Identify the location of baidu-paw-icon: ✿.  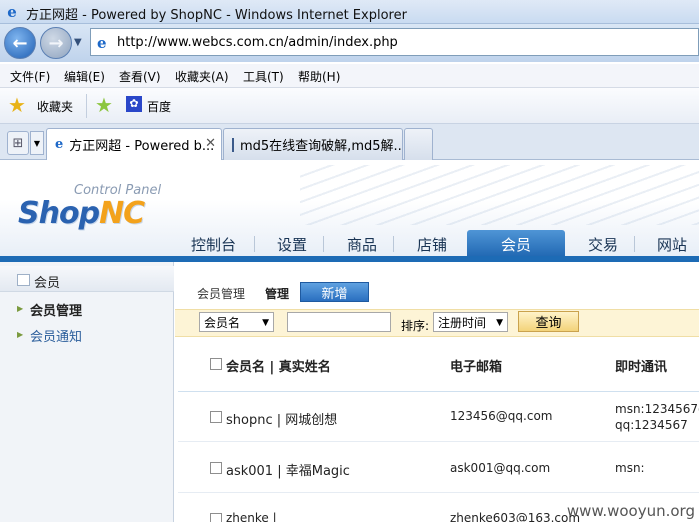
(134, 104).